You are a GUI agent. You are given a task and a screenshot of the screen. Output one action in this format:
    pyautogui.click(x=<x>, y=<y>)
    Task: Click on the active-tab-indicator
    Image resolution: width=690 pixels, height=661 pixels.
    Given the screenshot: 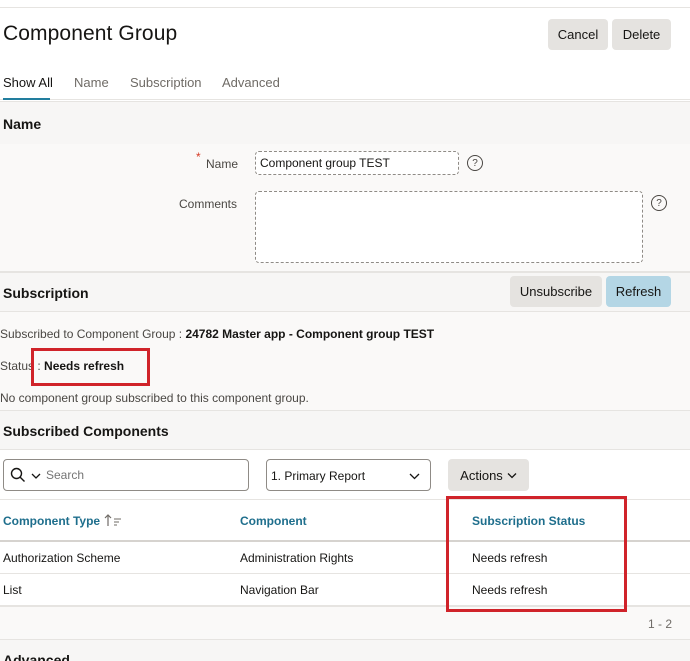 What is the action you would take?
    pyautogui.click(x=26, y=99)
    